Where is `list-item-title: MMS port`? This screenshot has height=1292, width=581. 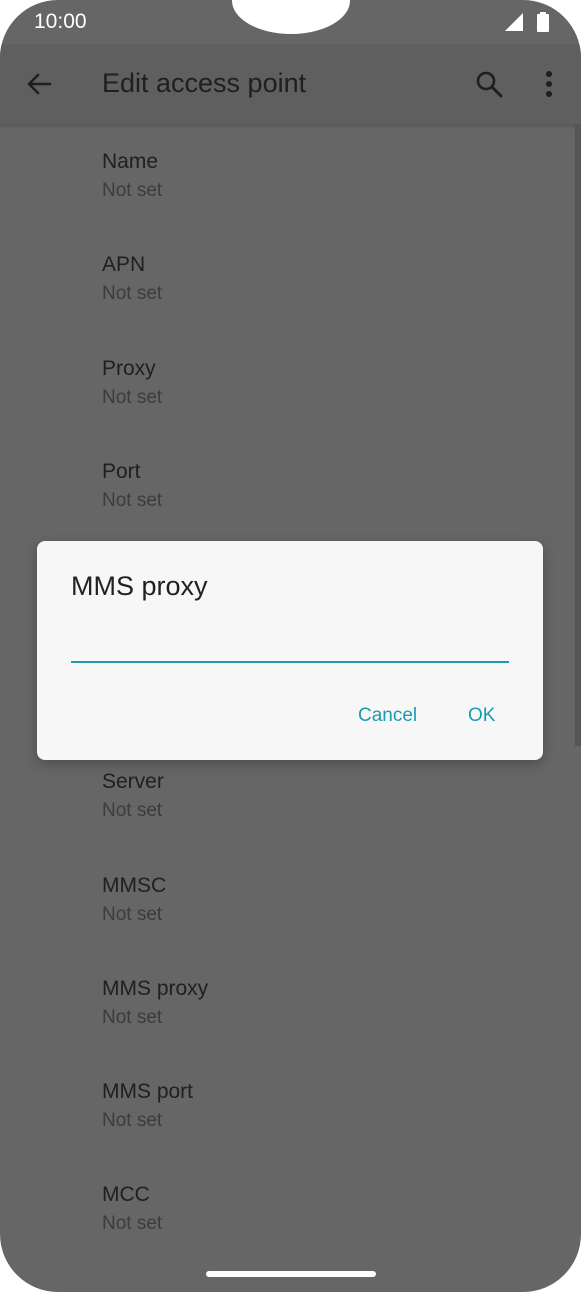 list-item-title: MMS port is located at coordinates (148, 1091).